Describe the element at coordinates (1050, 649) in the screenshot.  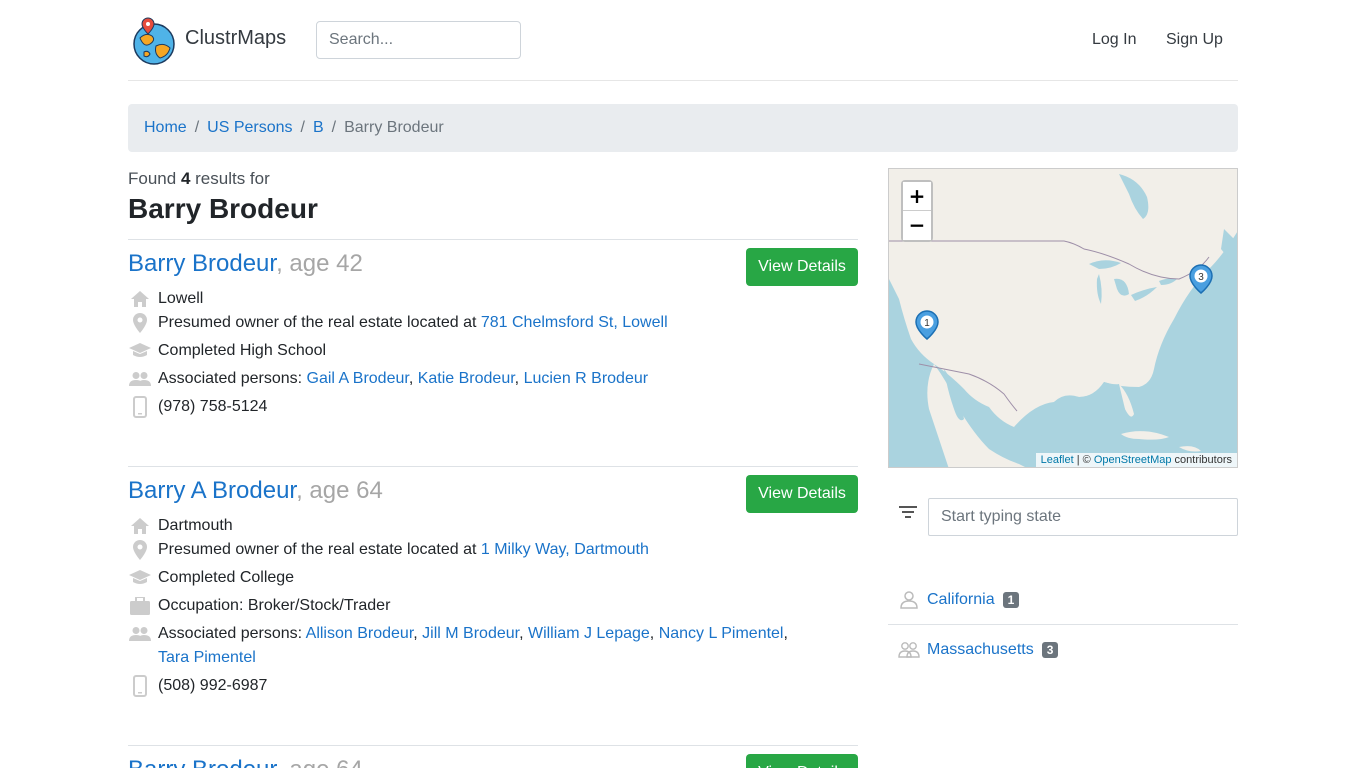
I see `state-count-badge: 3` at that location.